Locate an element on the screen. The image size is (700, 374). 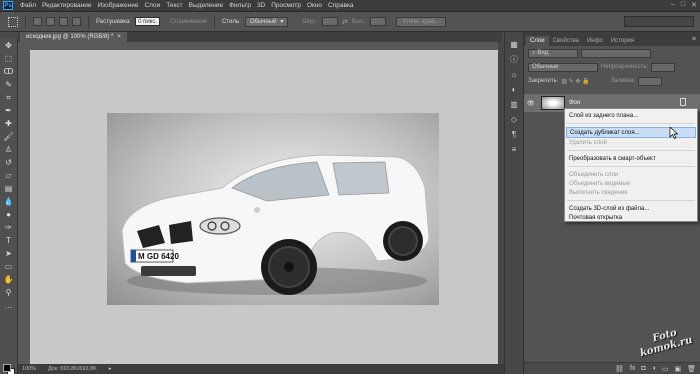
color-panel-icon: ◐ is located at coordinates (514, 90).